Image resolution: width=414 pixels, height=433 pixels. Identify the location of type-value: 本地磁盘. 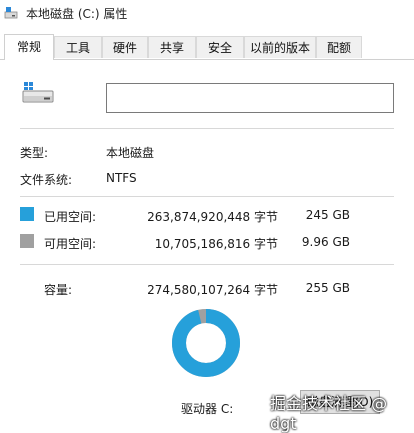
(130, 153).